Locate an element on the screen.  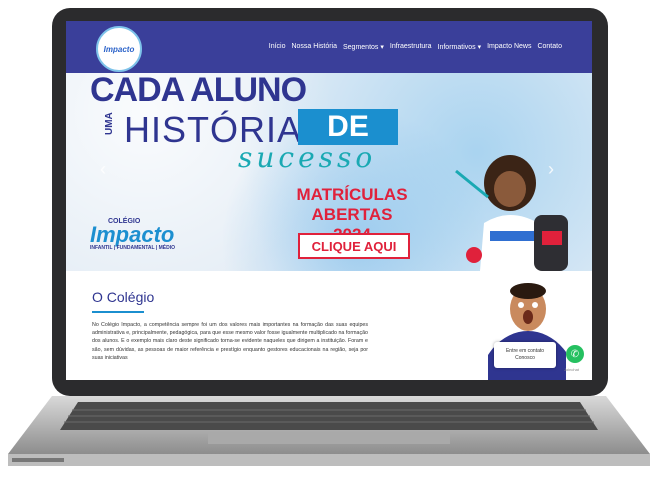
brand-name: Impacto is located at coordinates (132, 234).